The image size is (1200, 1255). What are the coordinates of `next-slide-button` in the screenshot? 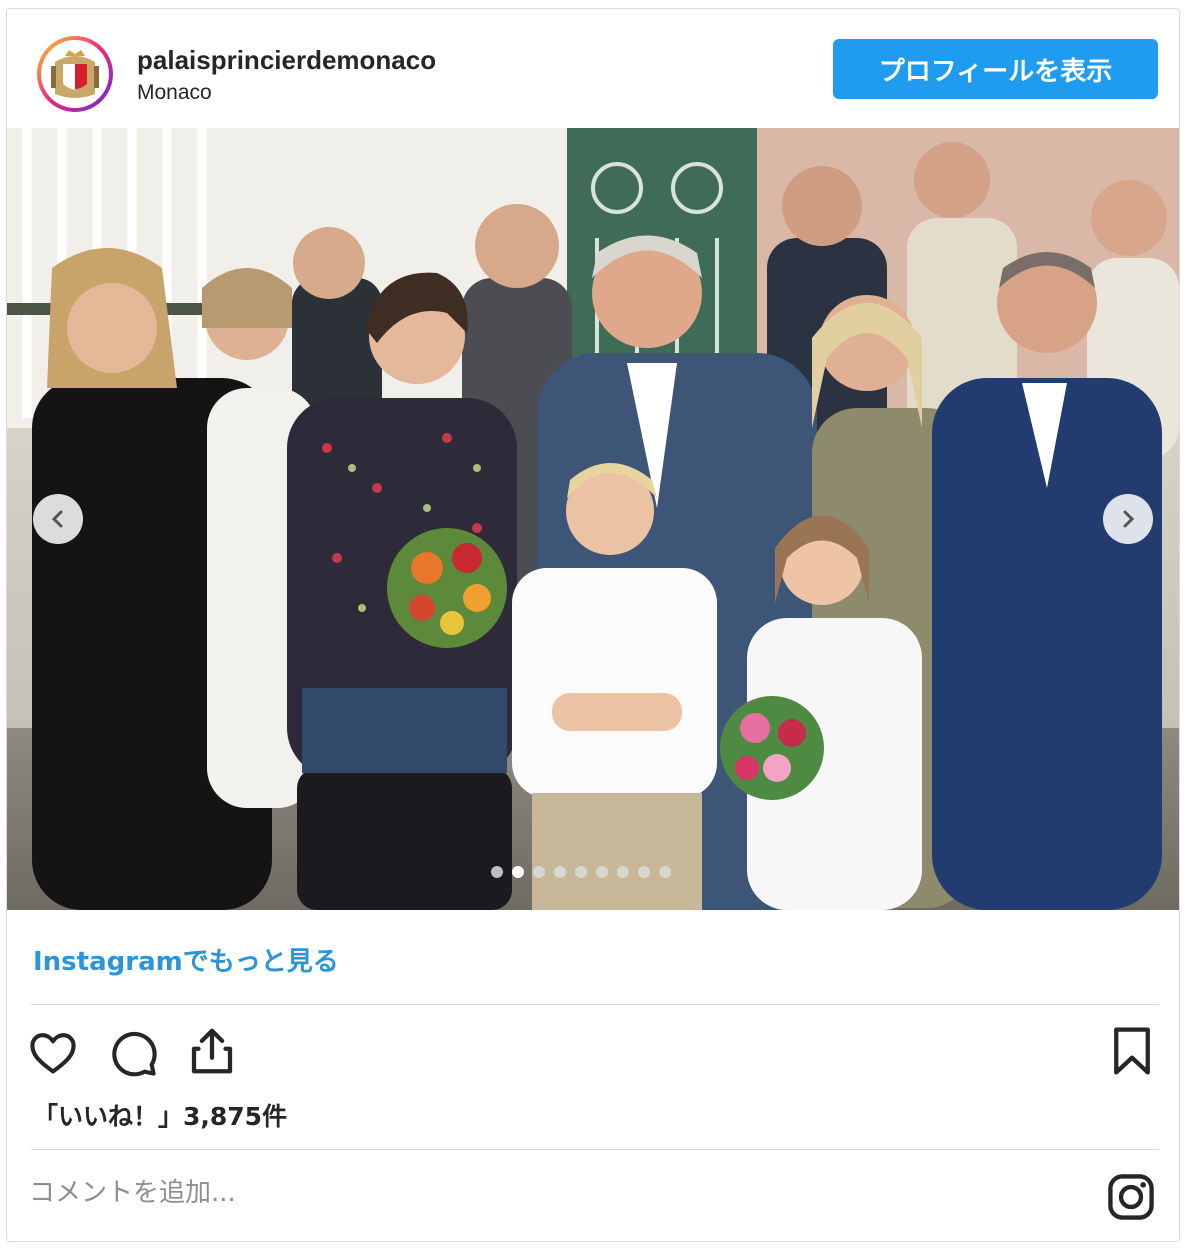 It's located at (1128, 519).